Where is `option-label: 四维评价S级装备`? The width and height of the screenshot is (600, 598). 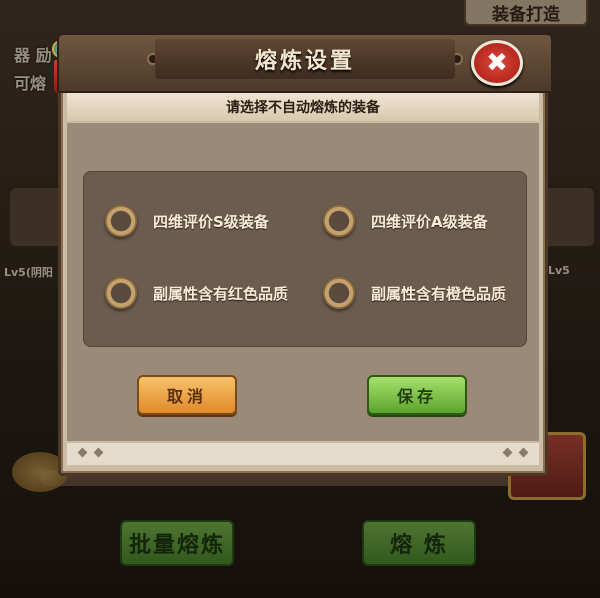
option-label: 四维评价S级装备 is located at coordinates (211, 221).